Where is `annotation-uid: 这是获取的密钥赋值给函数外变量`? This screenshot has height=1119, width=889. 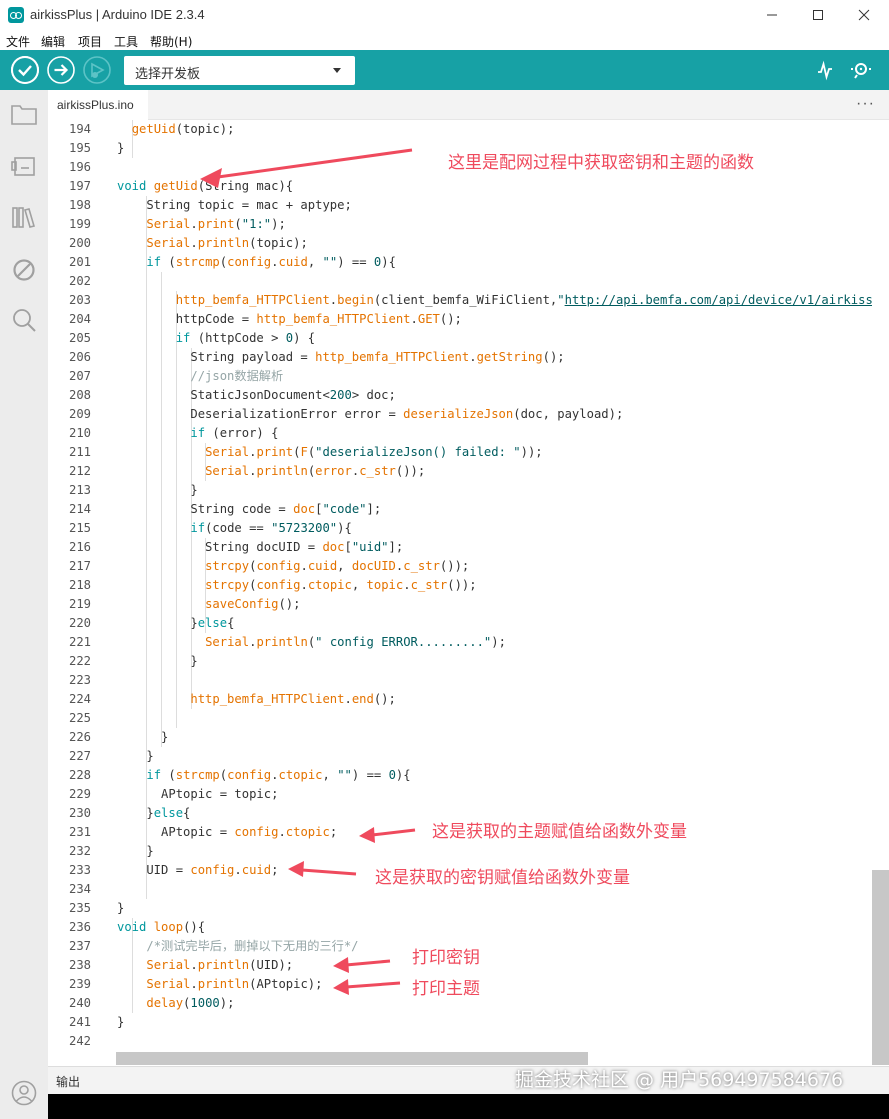 annotation-uid: 这是获取的密钥赋值给函数外变量 is located at coordinates (502, 878).